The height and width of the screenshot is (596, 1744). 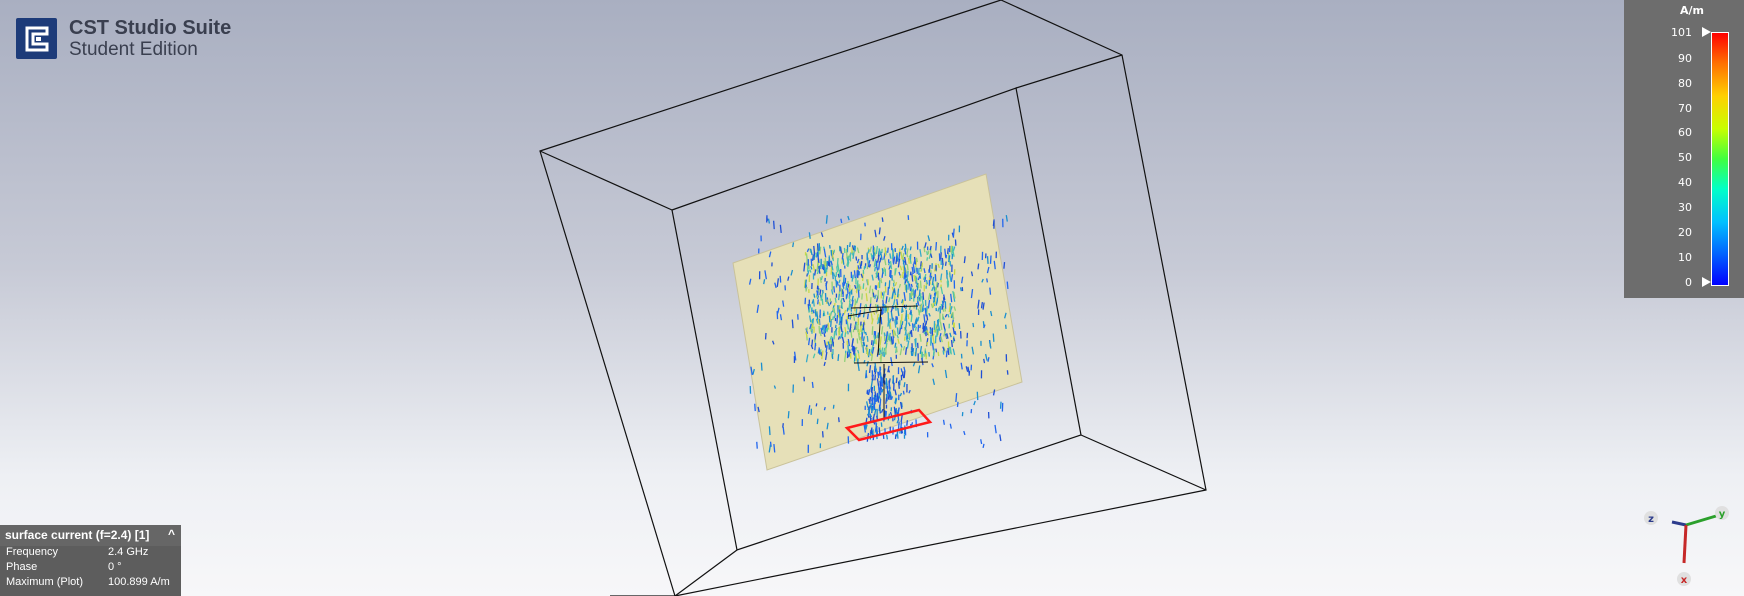 I want to click on legend-tick: 0, so click(x=1688, y=282).